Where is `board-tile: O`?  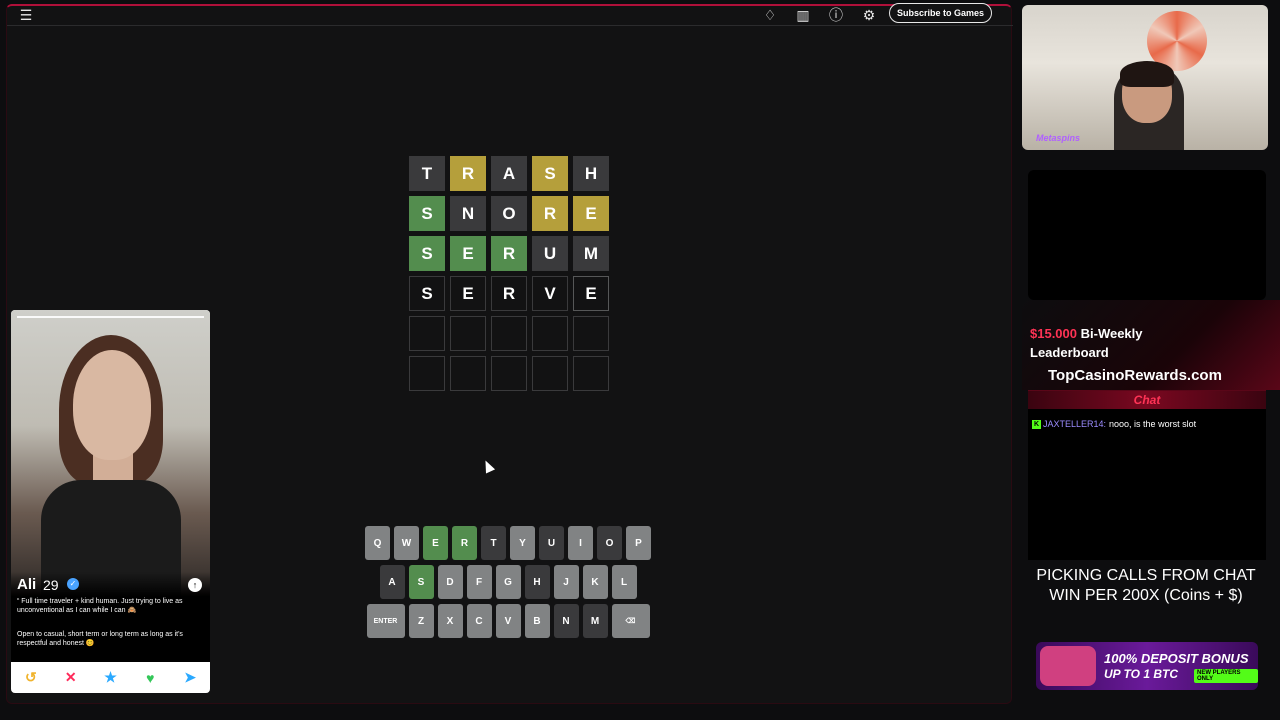 board-tile: O is located at coordinates (509, 213).